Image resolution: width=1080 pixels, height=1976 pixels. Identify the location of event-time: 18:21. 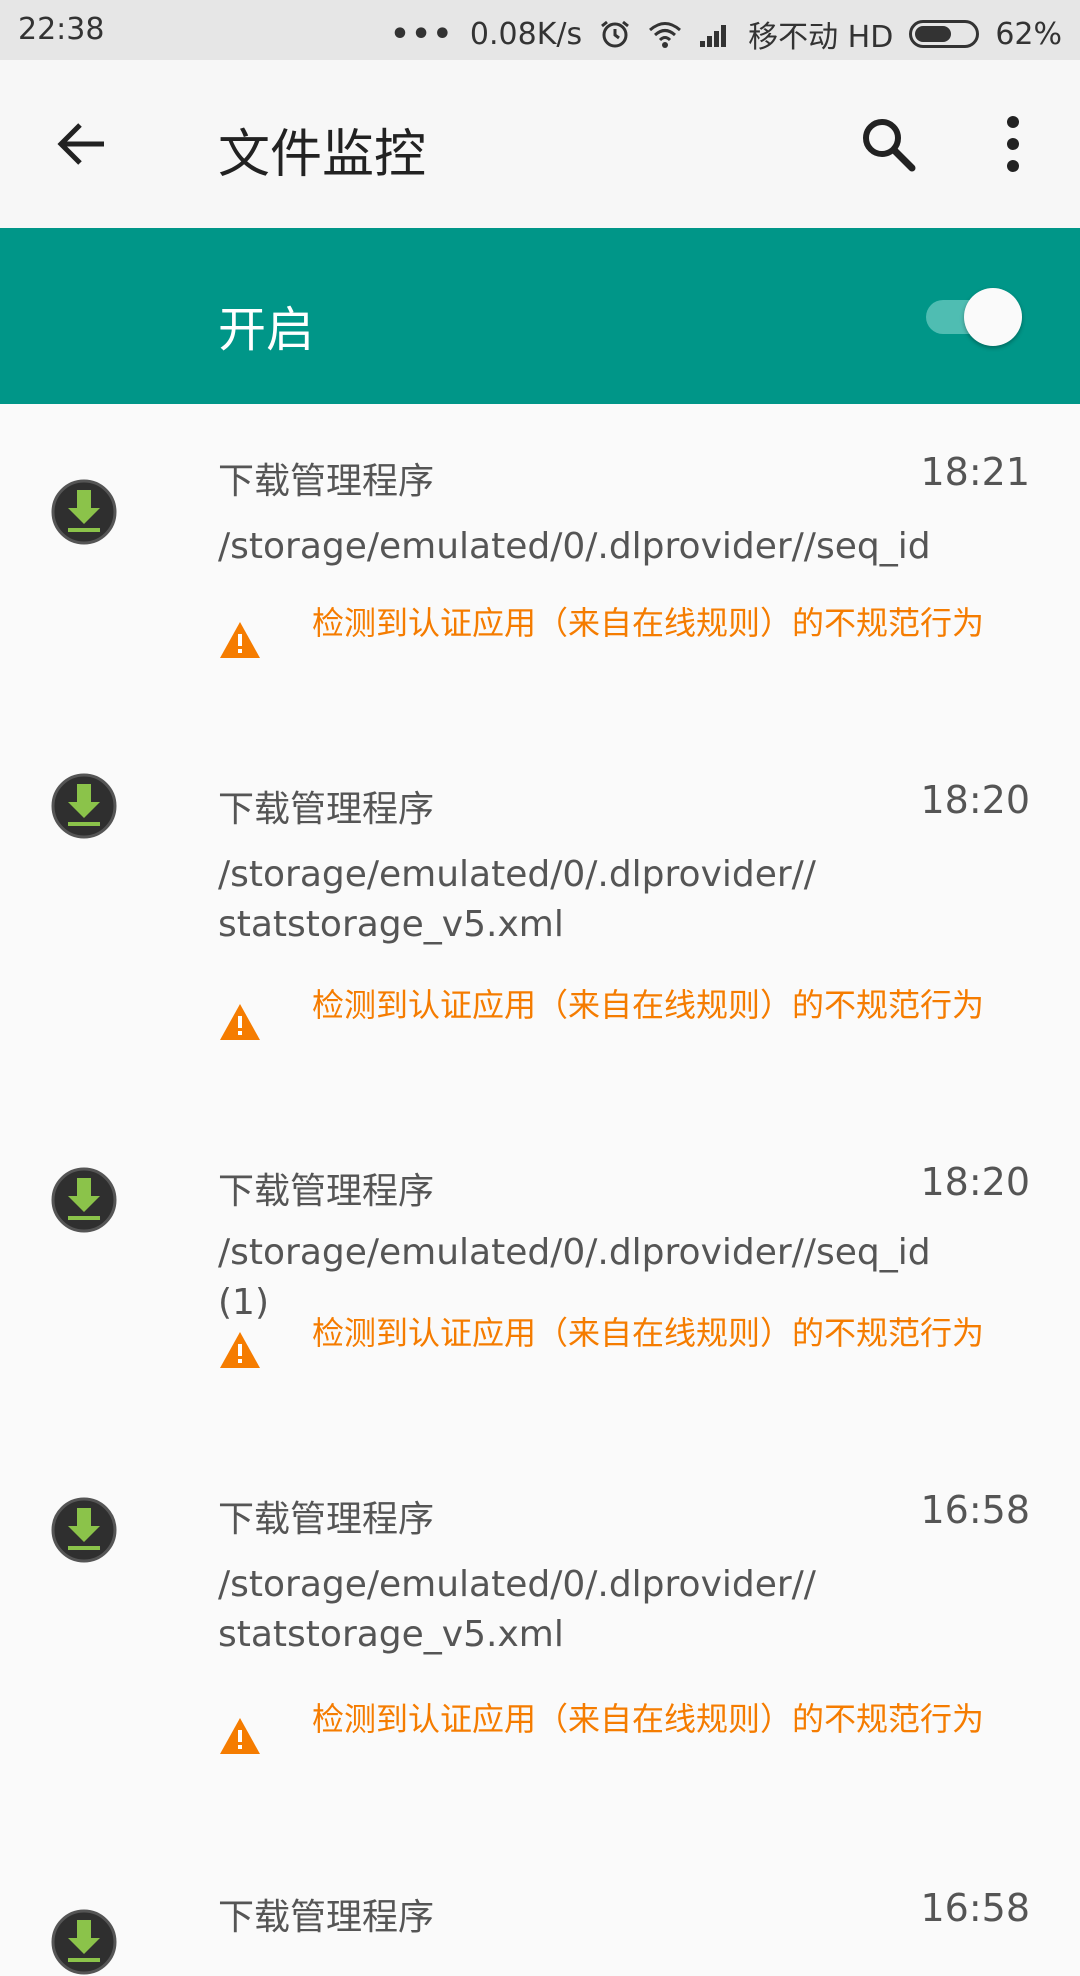
(975, 472).